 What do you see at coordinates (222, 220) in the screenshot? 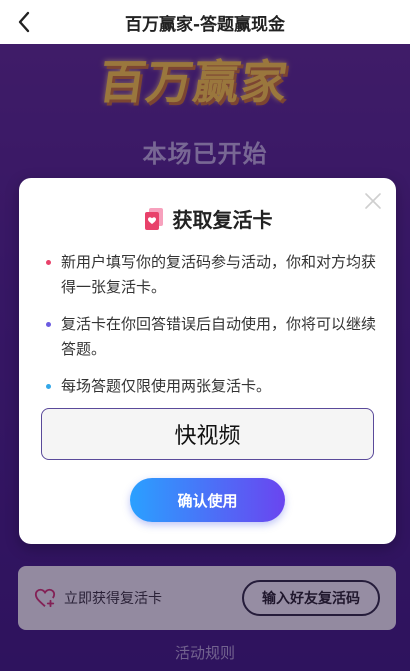
I see `modal-title: 获取复活卡` at bounding box center [222, 220].